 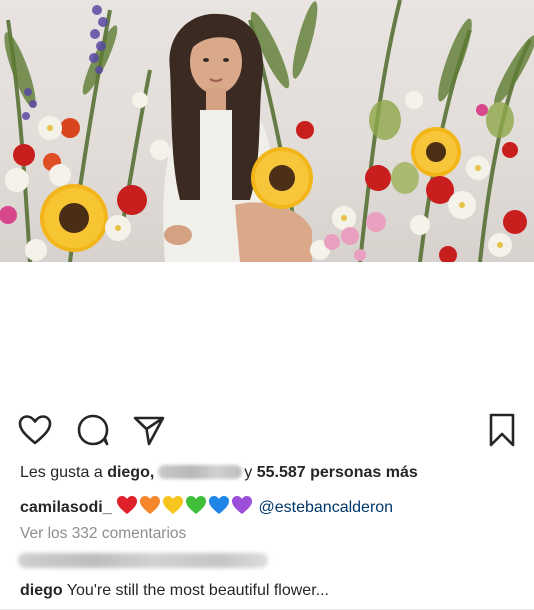 I want to click on post-caption: camilasodi_ @estebancalderon, so click(x=206, y=506).